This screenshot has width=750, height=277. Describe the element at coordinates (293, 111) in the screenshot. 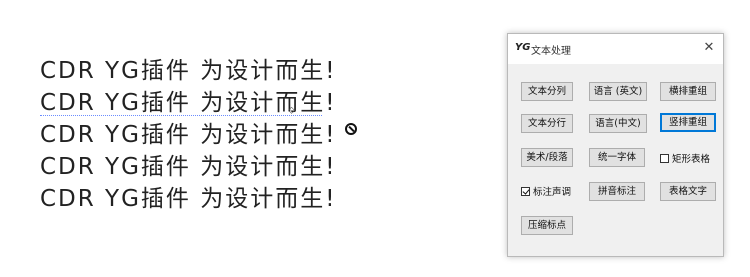

I see `text-handle-icon: ⬦` at that location.